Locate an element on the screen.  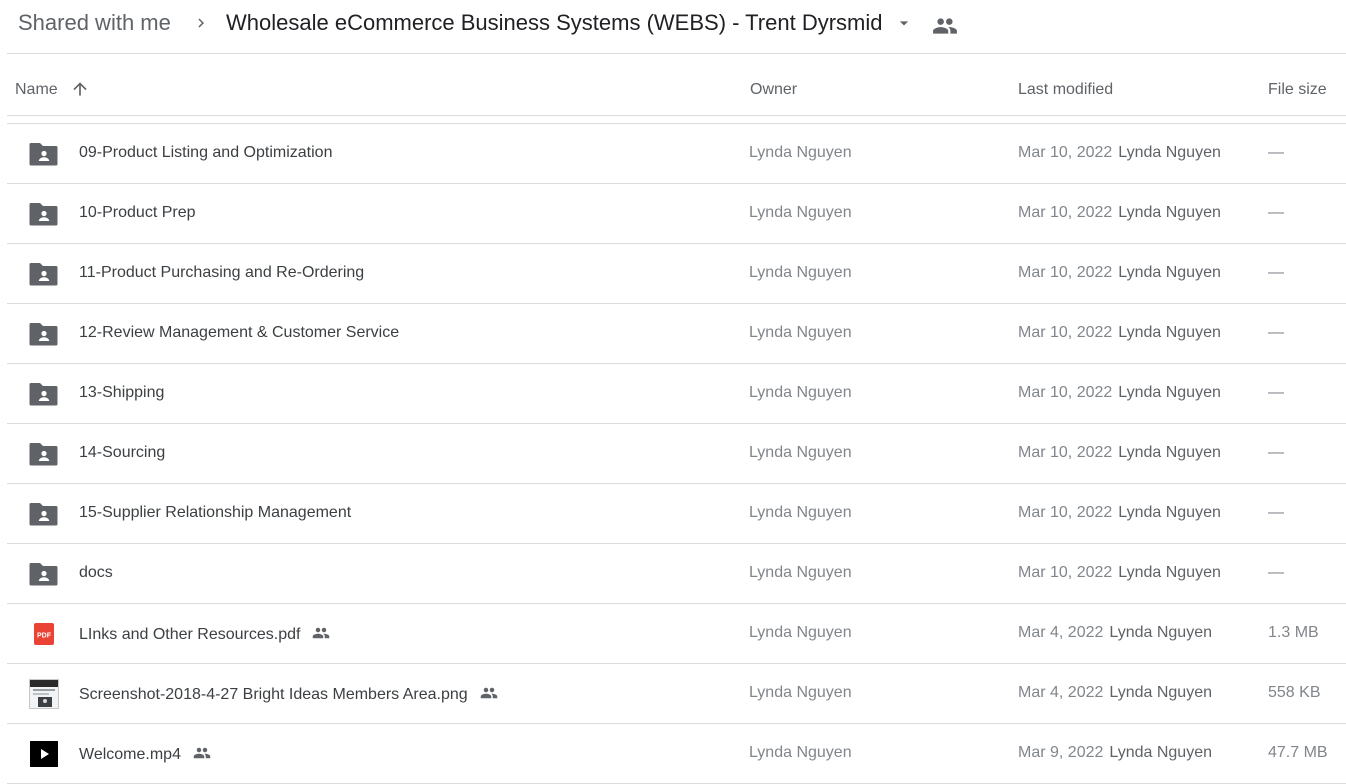
column-header-divider is located at coordinates (676, 115).